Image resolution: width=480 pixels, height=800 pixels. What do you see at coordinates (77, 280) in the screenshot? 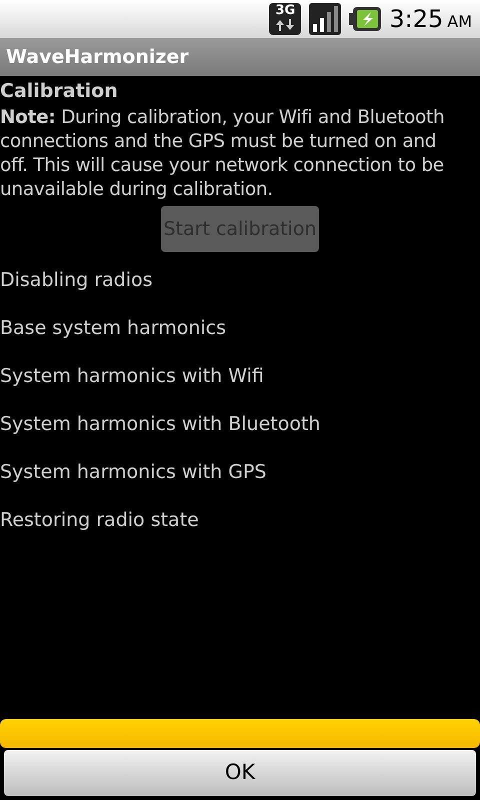
I see `step-label: Disabling radios` at bounding box center [77, 280].